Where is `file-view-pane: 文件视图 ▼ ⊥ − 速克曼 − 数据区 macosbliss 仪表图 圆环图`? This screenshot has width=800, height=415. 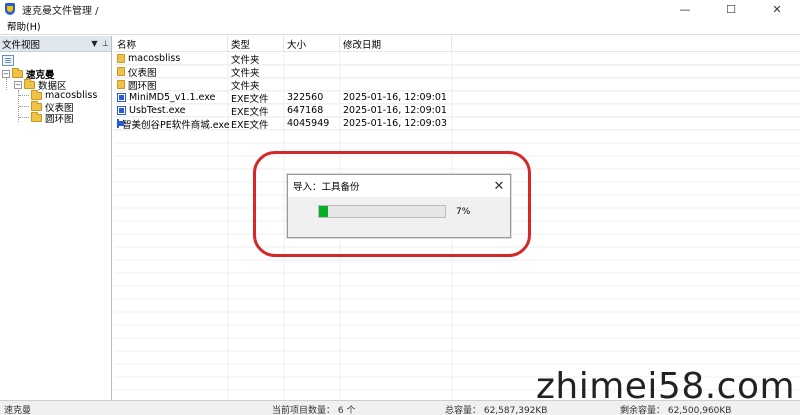 file-view-pane: 文件视图 ▼ ⊥ − 速克曼 − 数据区 macosbliss 仪表图 圆环图 is located at coordinates (56, 218).